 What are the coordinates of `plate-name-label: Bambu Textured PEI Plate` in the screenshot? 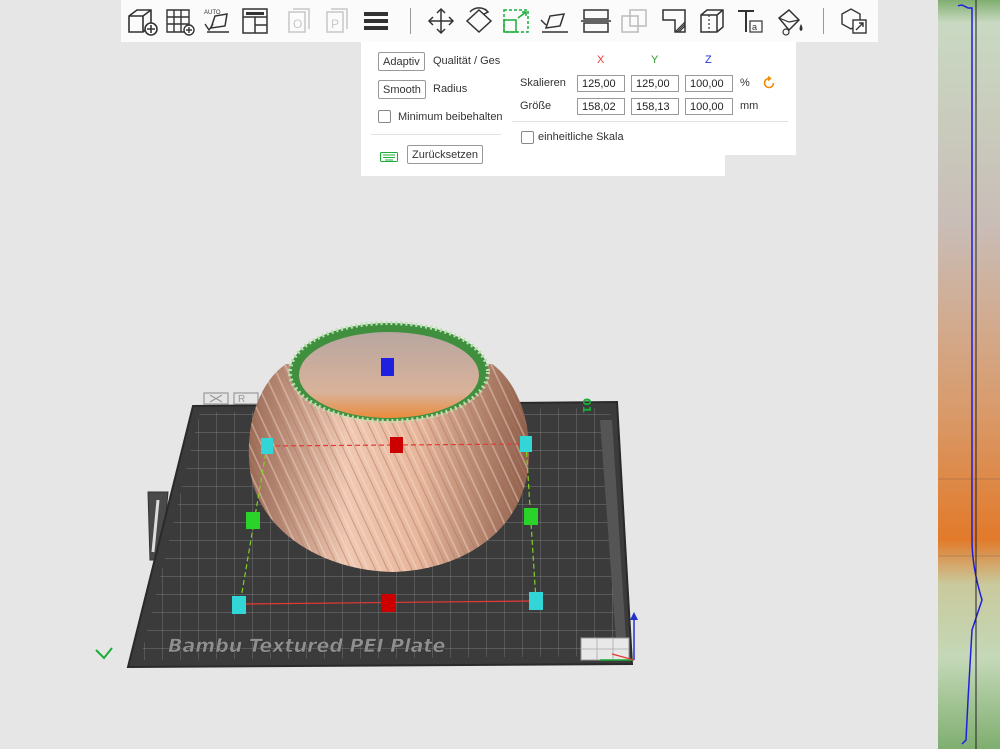 It's located at (307, 646).